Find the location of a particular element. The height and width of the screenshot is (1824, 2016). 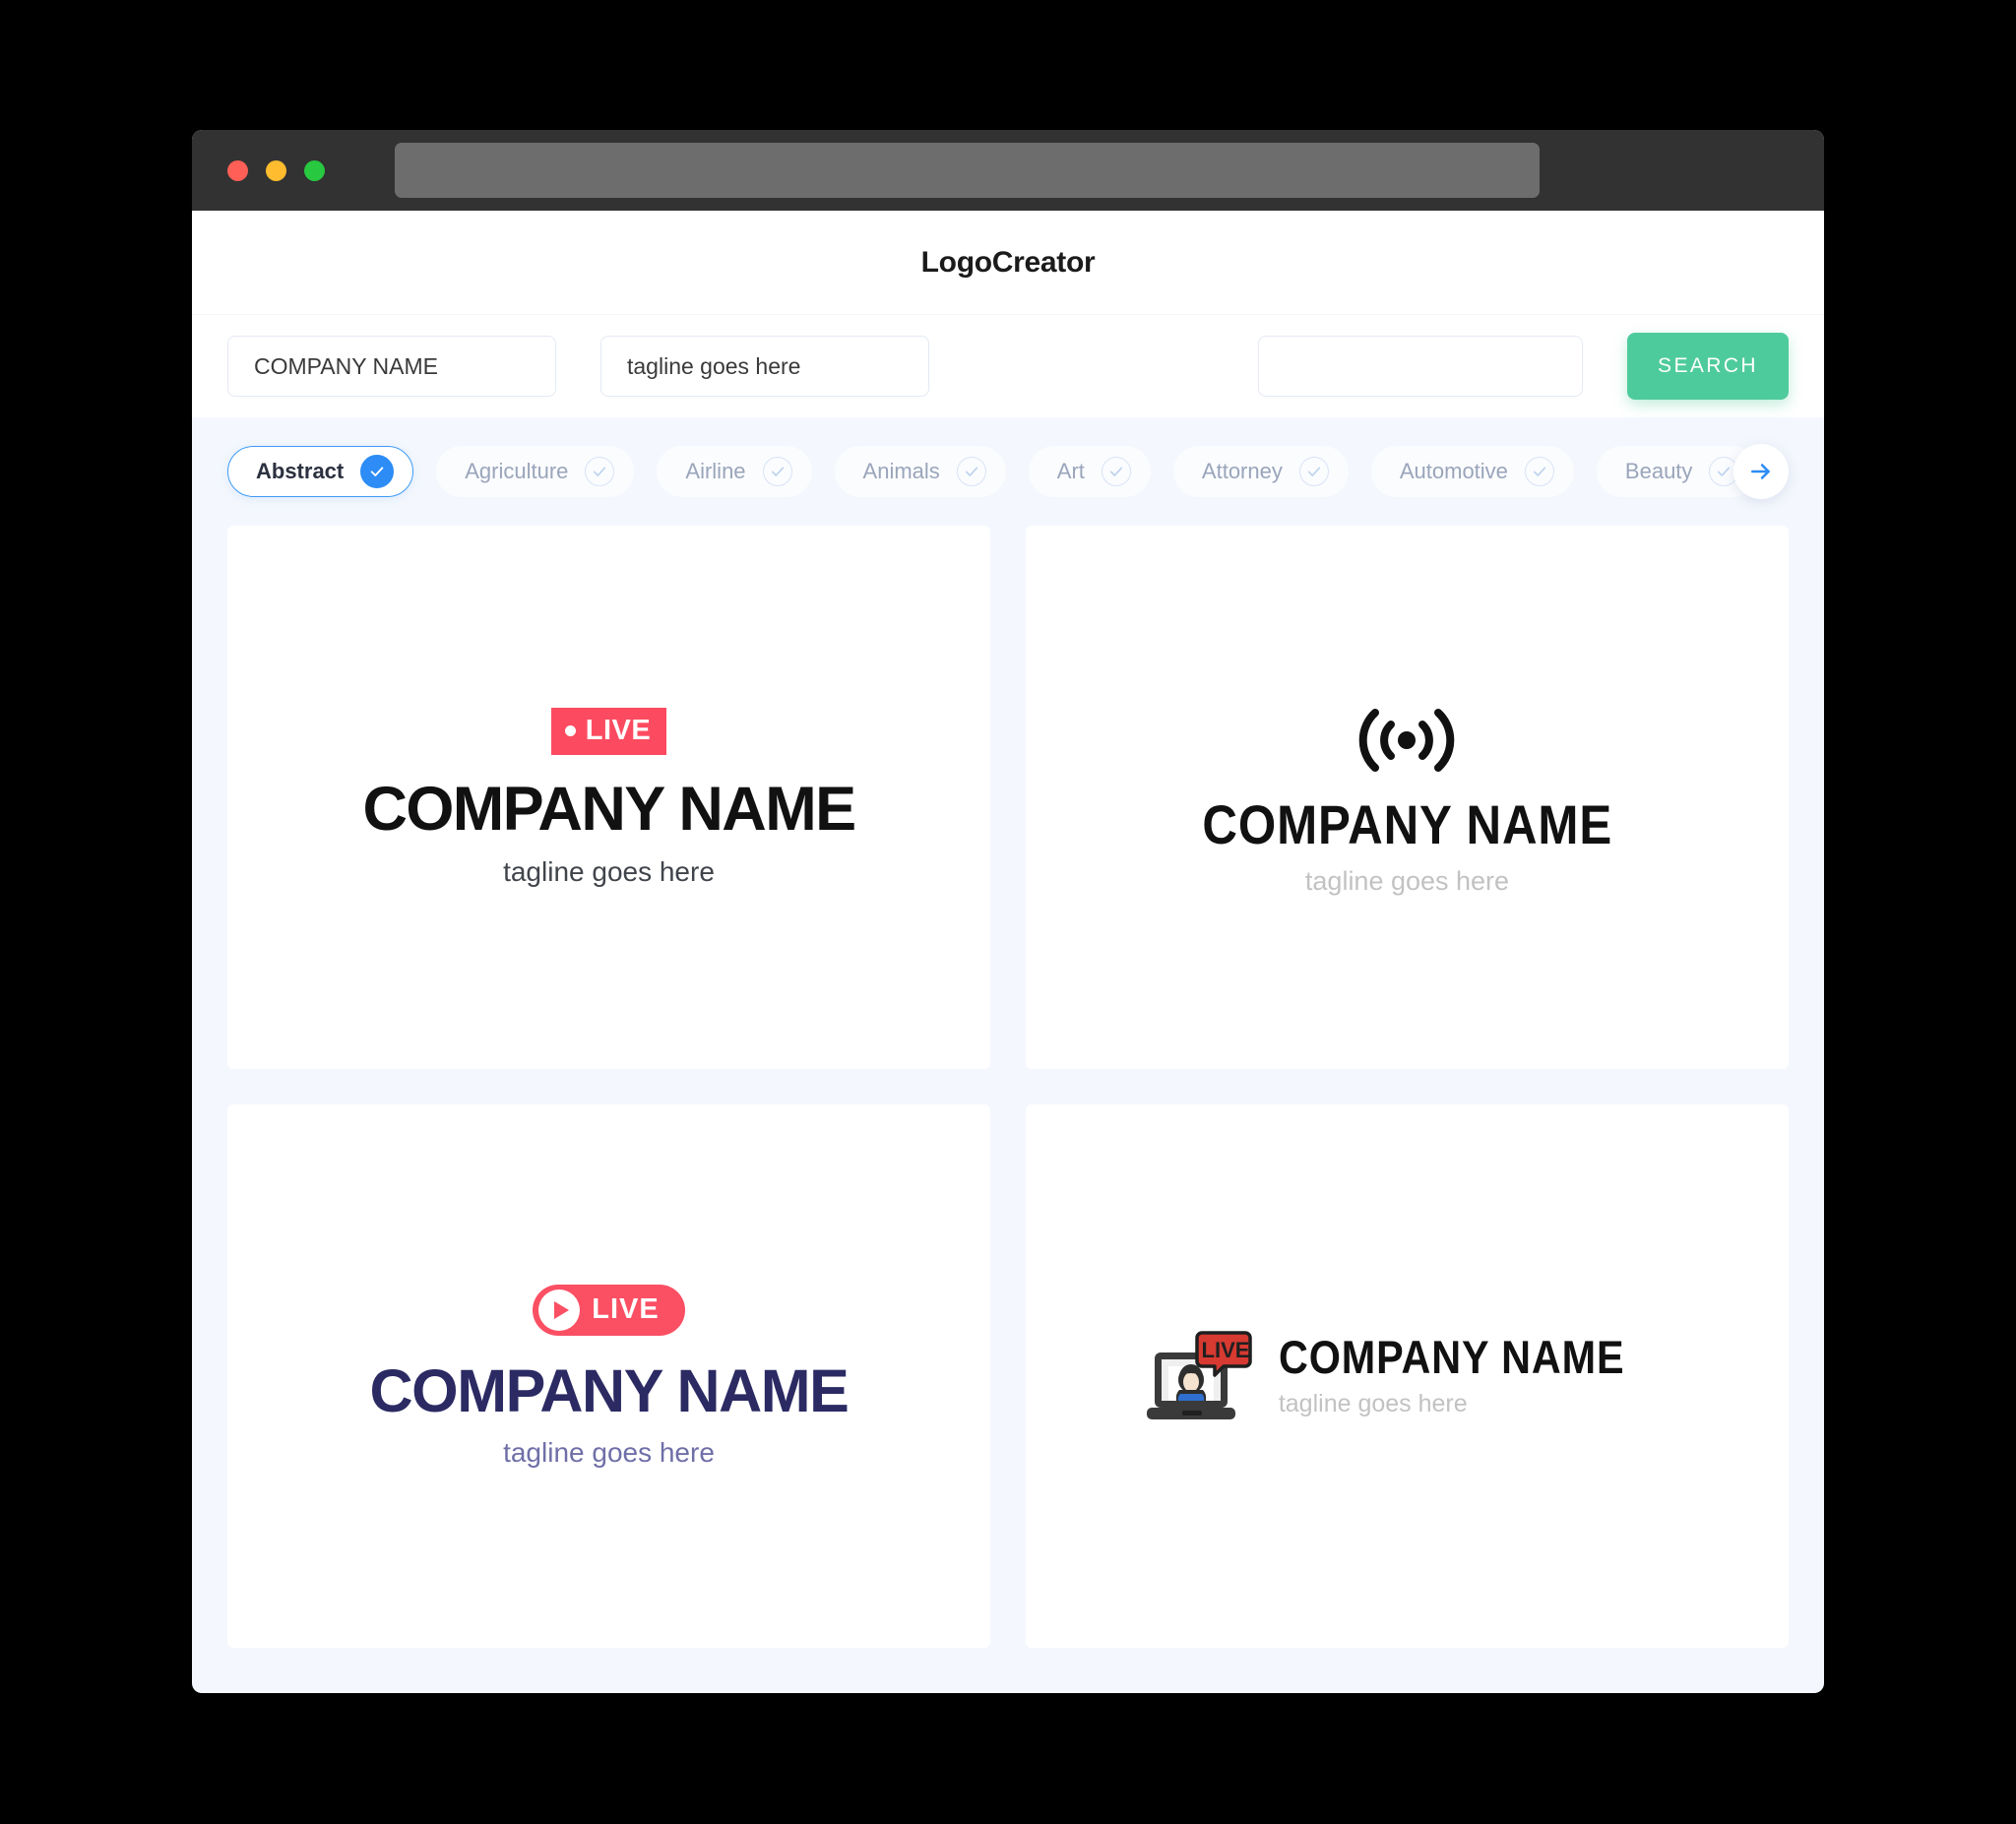

category-chip-label: Automotive is located at coordinates (1453, 471).